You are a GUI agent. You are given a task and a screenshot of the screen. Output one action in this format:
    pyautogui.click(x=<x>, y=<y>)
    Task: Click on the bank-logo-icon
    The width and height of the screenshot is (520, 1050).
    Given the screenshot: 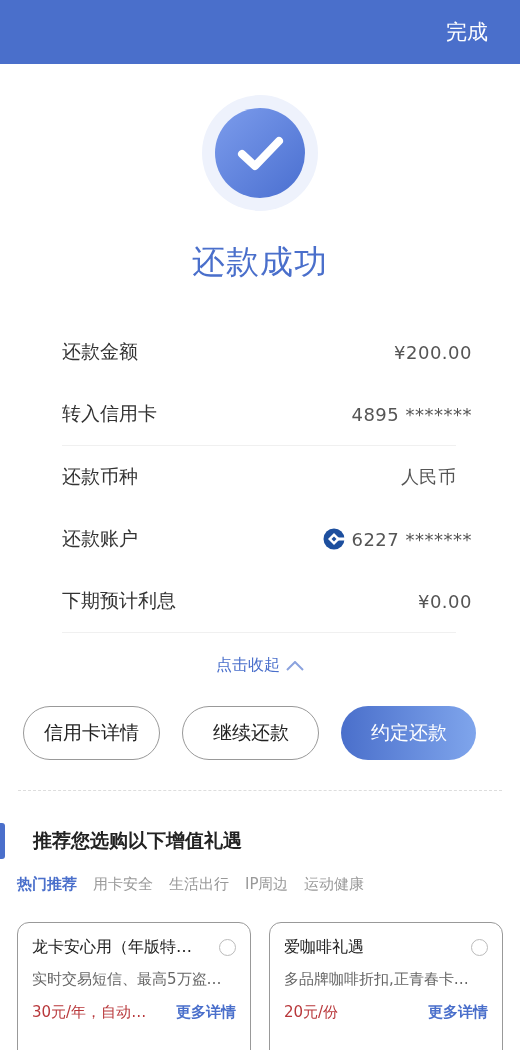 What is the action you would take?
    pyautogui.click(x=334, y=539)
    